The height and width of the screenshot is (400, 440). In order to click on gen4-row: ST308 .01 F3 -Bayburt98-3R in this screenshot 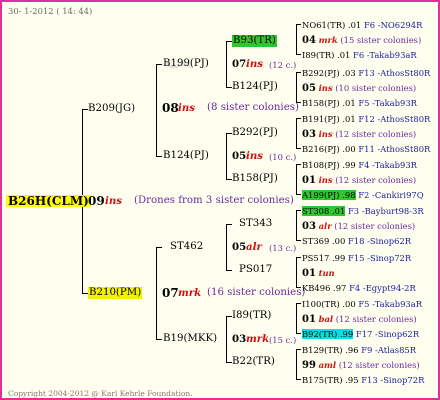, I will do `click(363, 211)`.